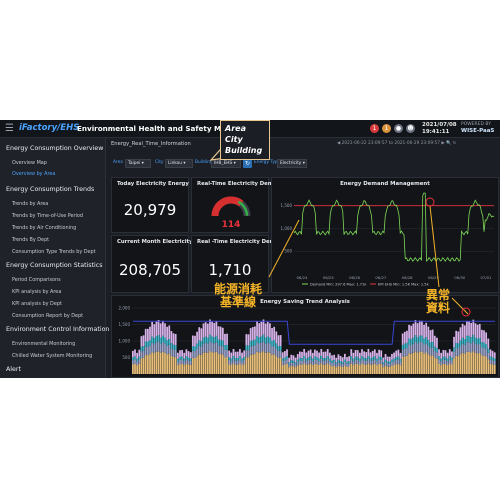  I want to click on alert-icon: 1, so click(386, 128).